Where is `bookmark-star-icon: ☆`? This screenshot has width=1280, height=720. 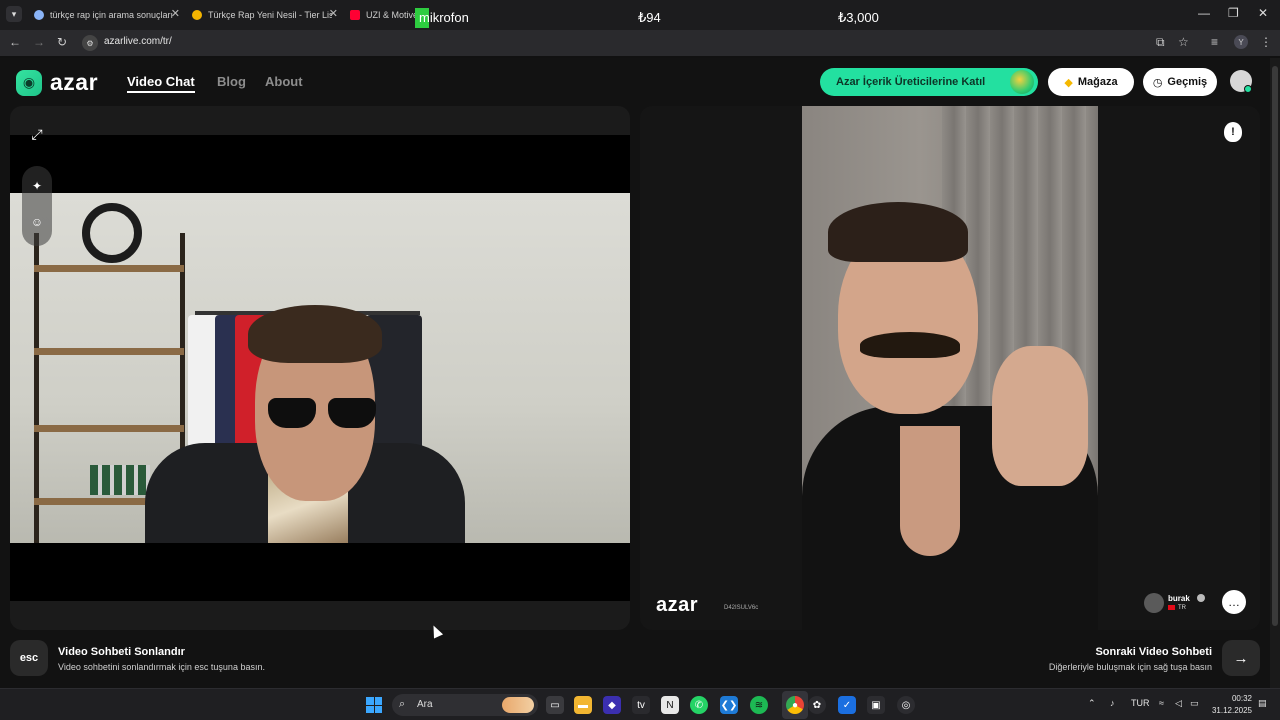 bookmark-star-icon: ☆ is located at coordinates (1183, 42).